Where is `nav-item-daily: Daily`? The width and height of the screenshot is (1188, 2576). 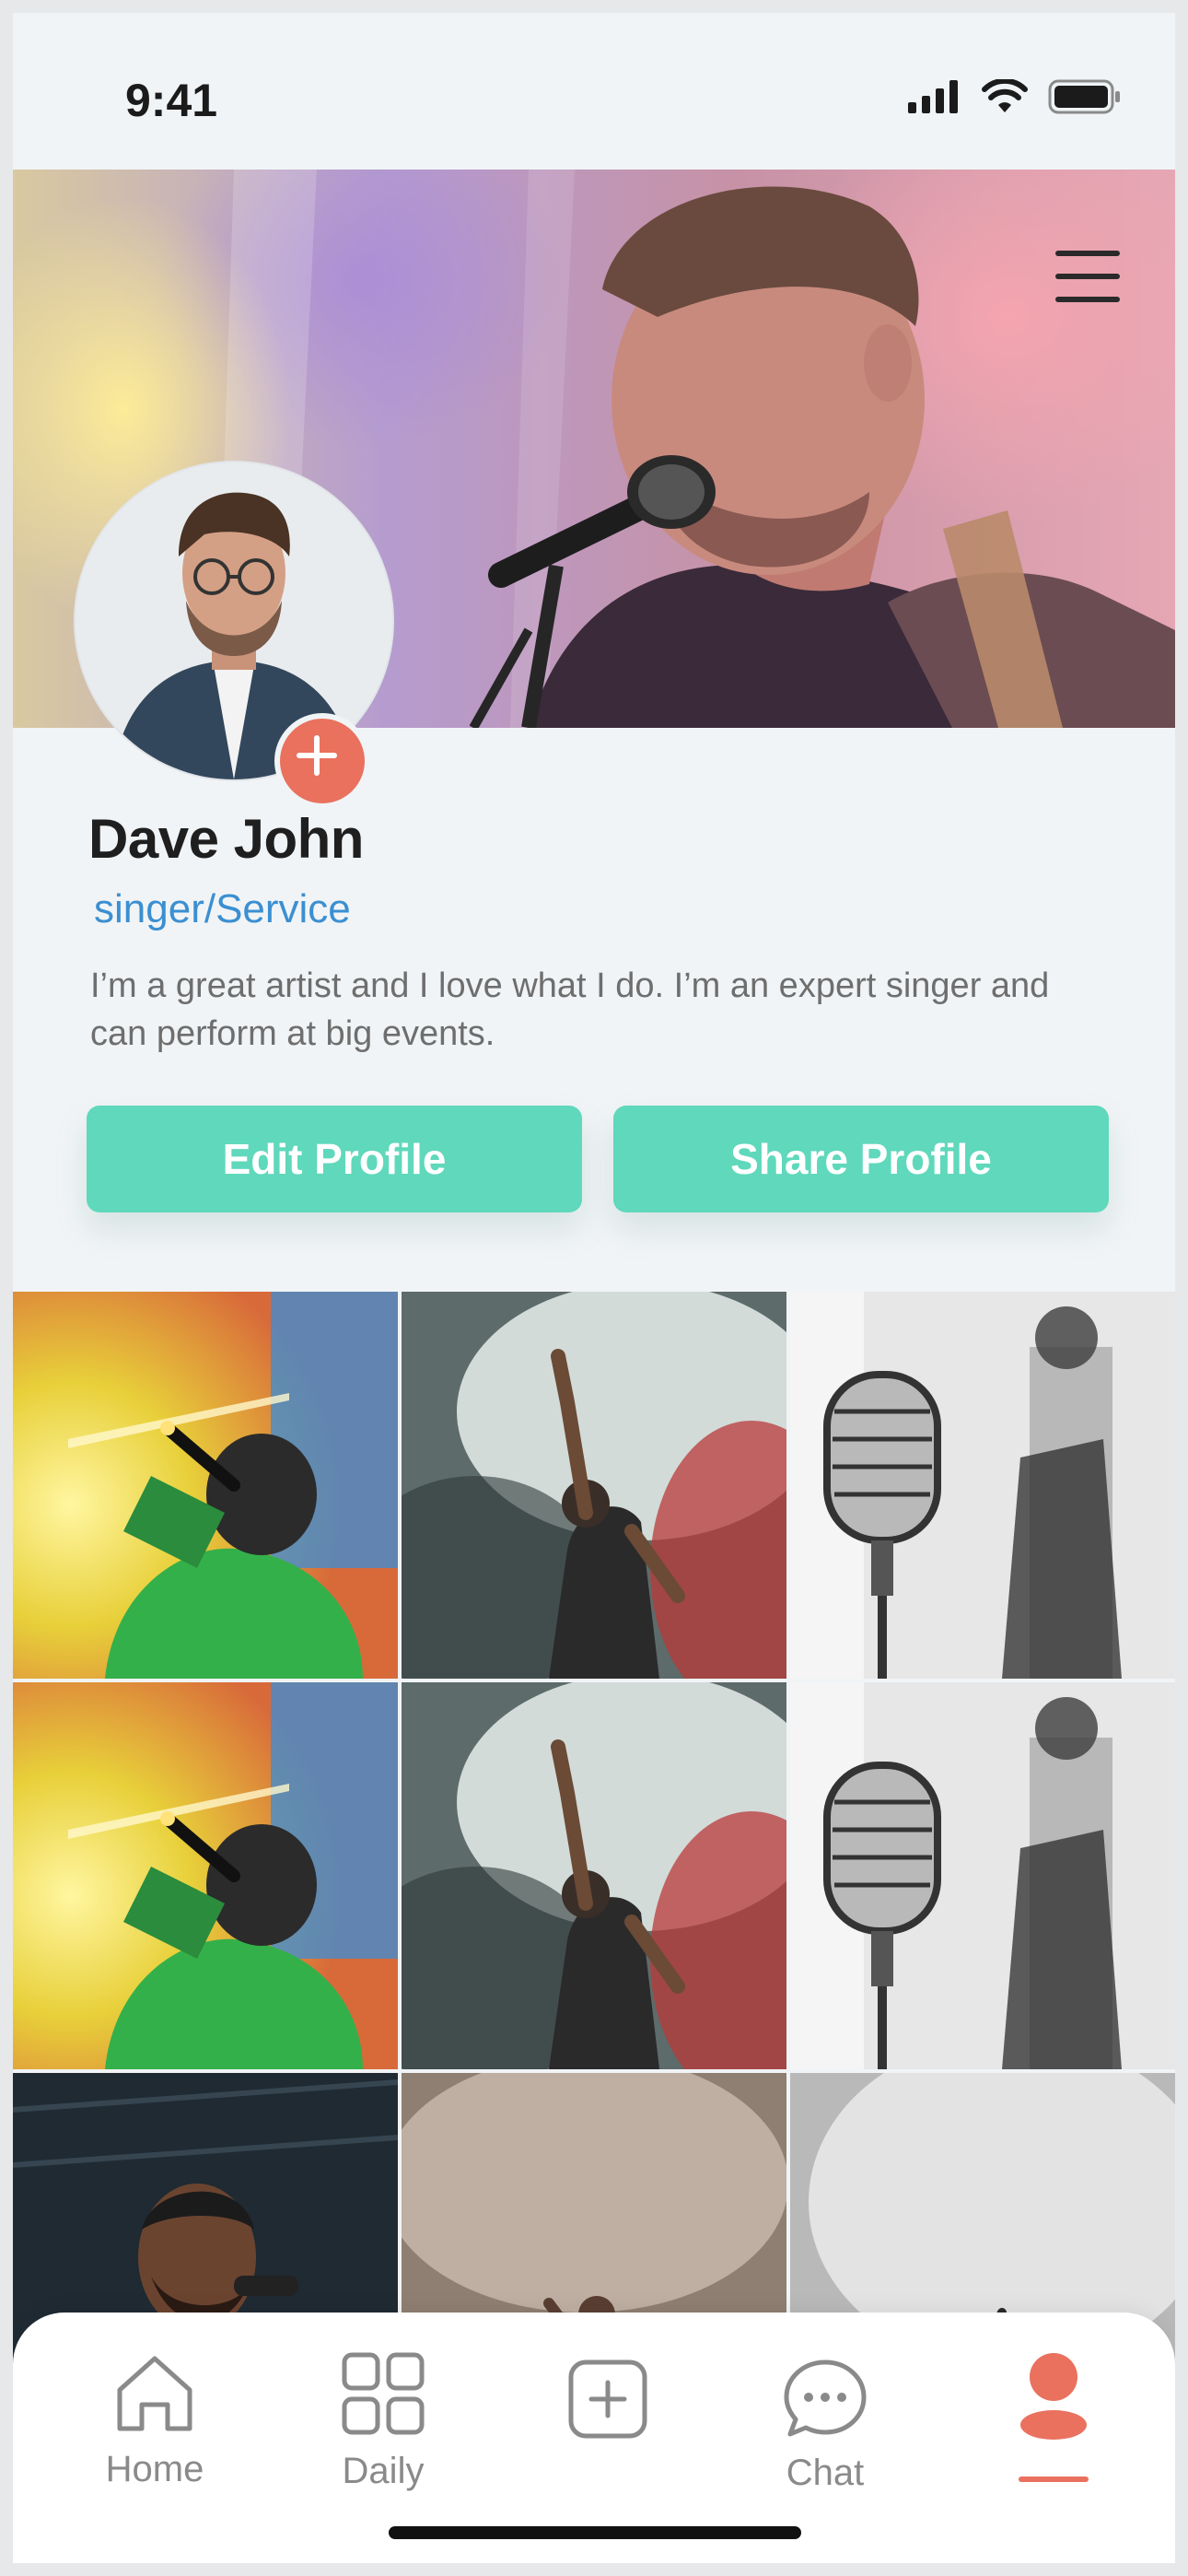 nav-item-daily: Daily is located at coordinates (383, 2418).